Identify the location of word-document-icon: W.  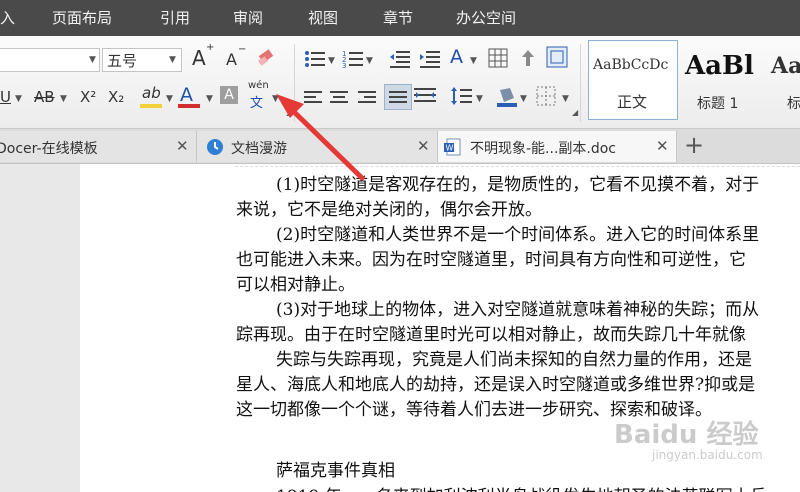
(452, 147).